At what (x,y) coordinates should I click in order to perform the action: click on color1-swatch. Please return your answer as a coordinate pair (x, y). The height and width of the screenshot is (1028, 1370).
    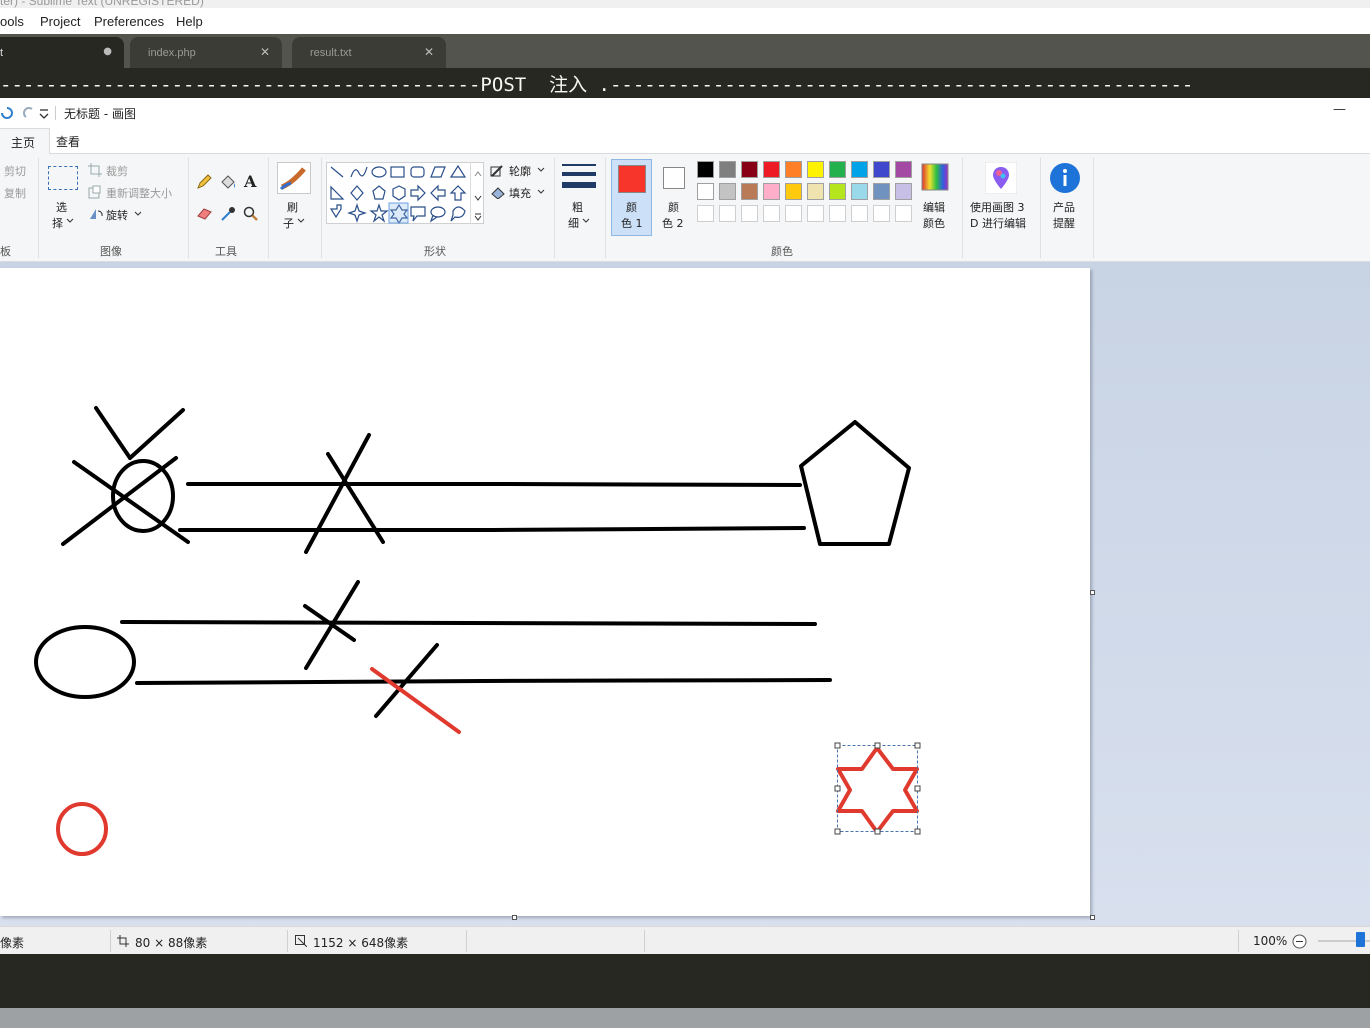
    Looking at the image, I should click on (632, 179).